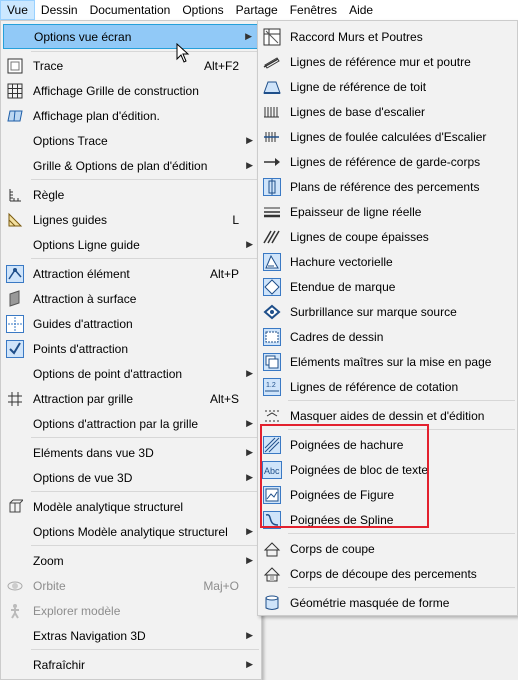 The width and height of the screenshot is (518, 680). I want to click on submenu-item-elements-maitres: Eléments maîtres sur la mise en page, so click(387, 361).